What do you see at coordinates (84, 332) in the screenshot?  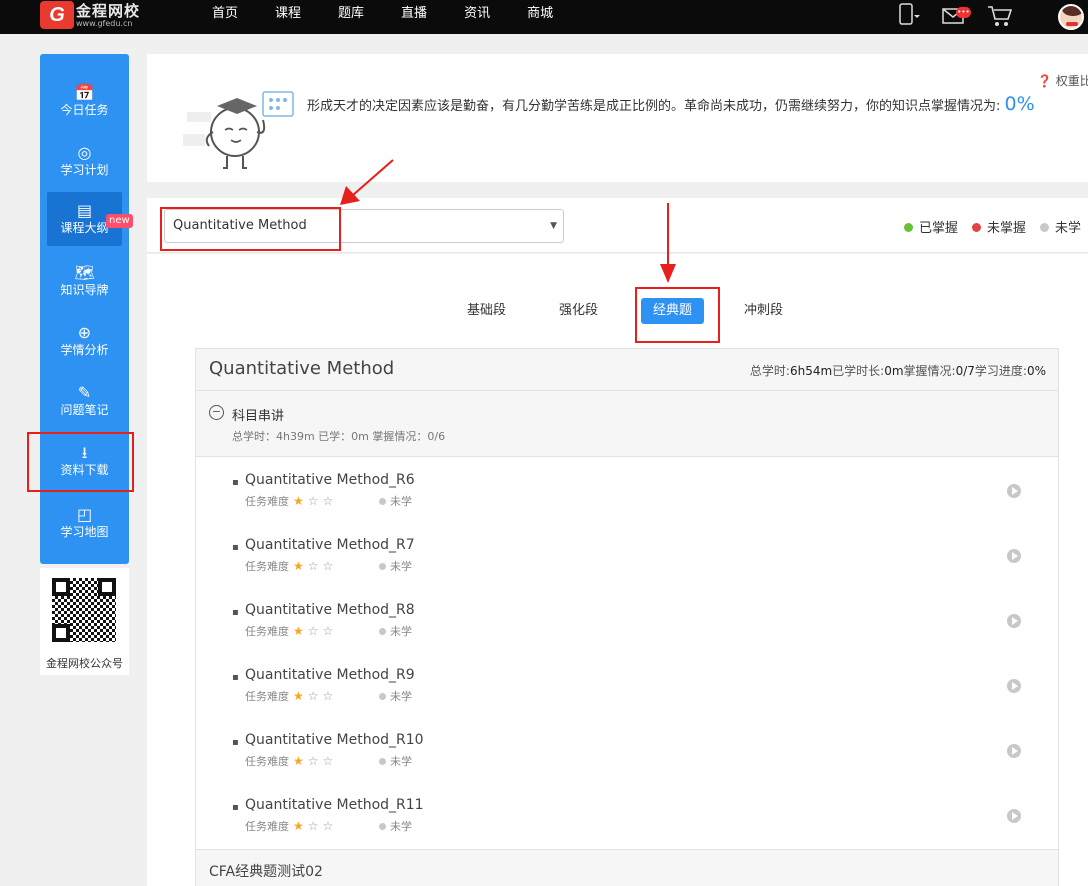 I see `globe-icon: ⊕` at bounding box center [84, 332].